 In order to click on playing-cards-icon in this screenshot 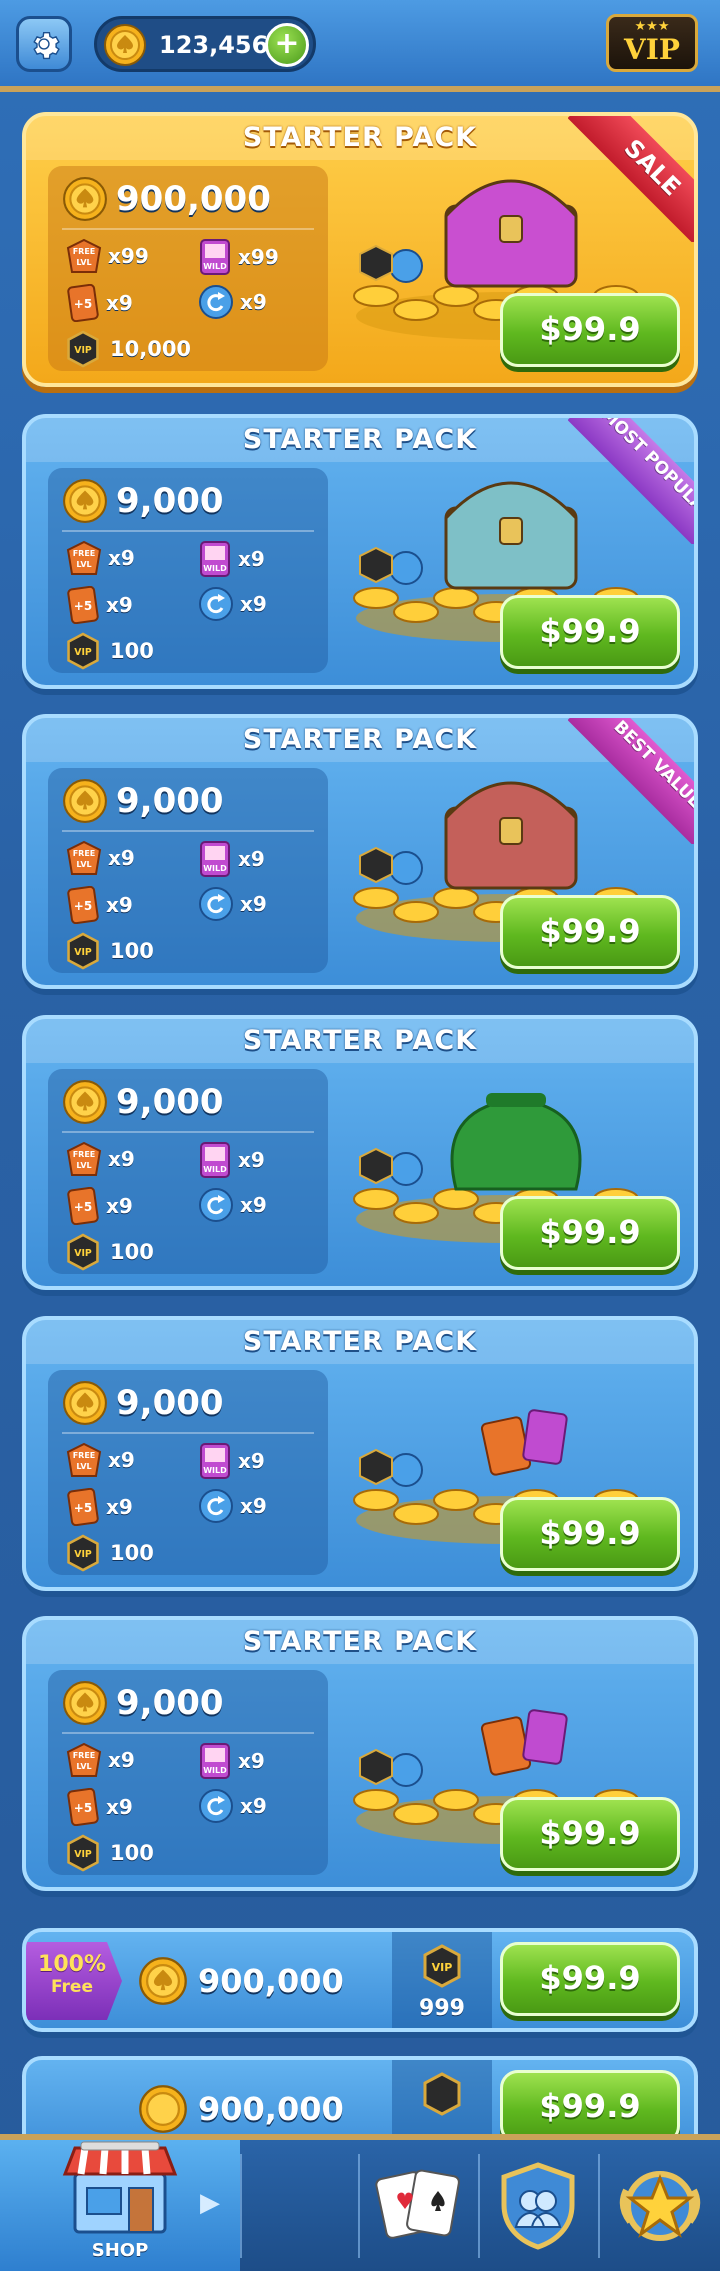, I will do `click(417, 2204)`.